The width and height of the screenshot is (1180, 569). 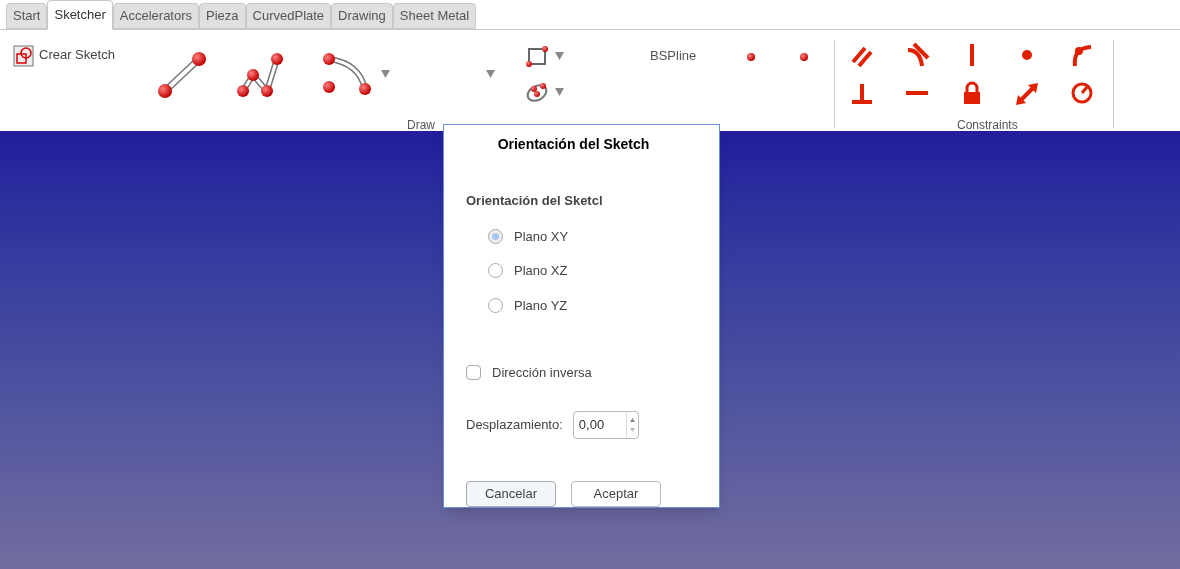 I want to click on group-label: Constraints, so click(x=987, y=125).